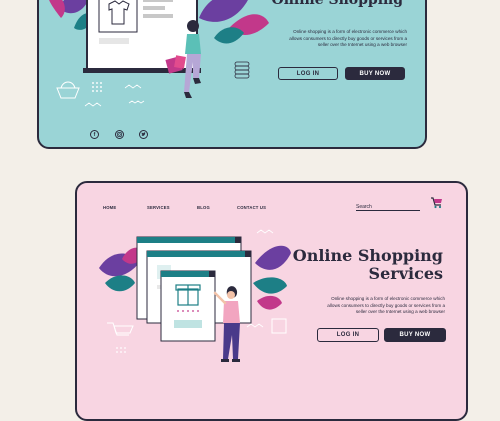 This screenshot has width=500, height=421. I want to click on login-button-top: LOG IN, so click(308, 73).